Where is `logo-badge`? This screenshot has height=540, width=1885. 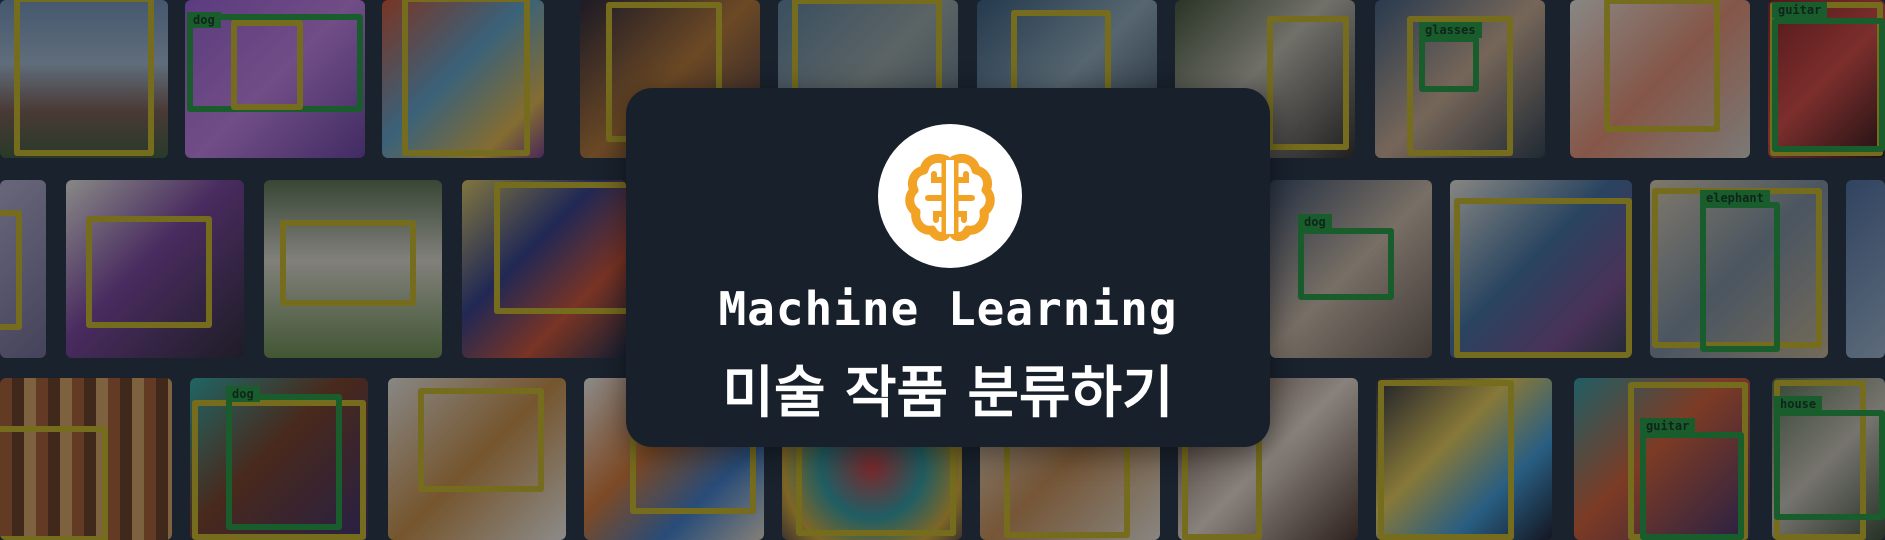
logo-badge is located at coordinates (950, 196).